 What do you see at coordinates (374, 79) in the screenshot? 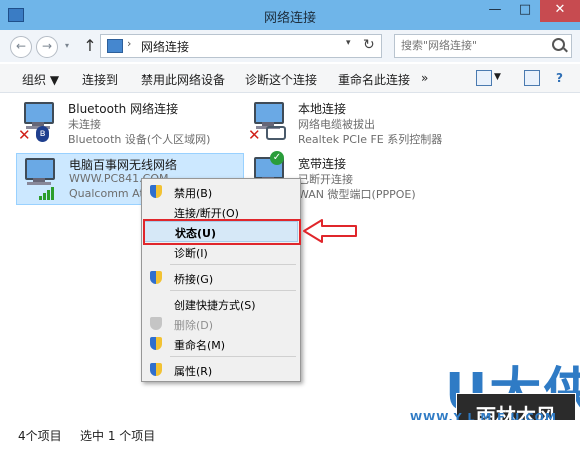
I see `rename-button: 重命名此连接` at bounding box center [374, 79].